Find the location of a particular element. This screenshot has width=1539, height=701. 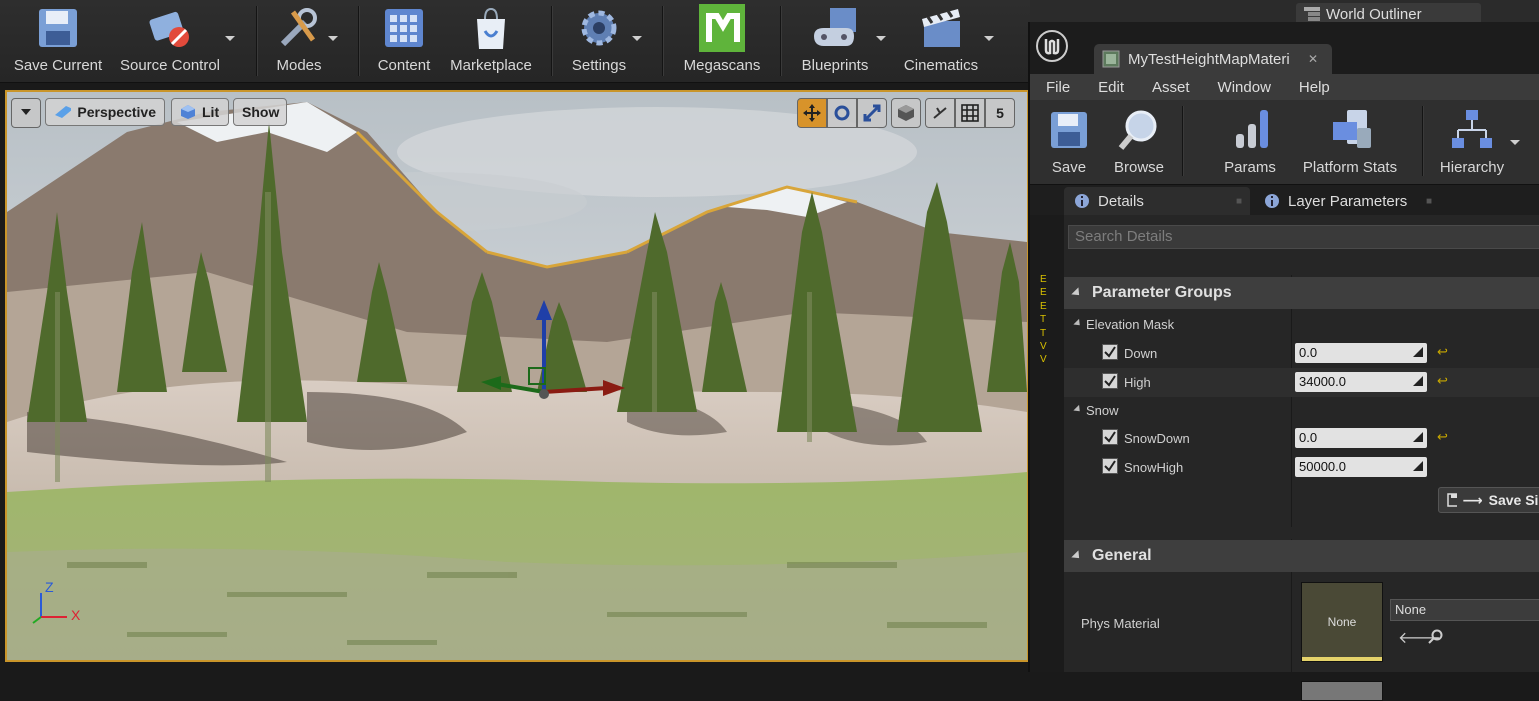

high-override-checkbox is located at coordinates (1110, 381).